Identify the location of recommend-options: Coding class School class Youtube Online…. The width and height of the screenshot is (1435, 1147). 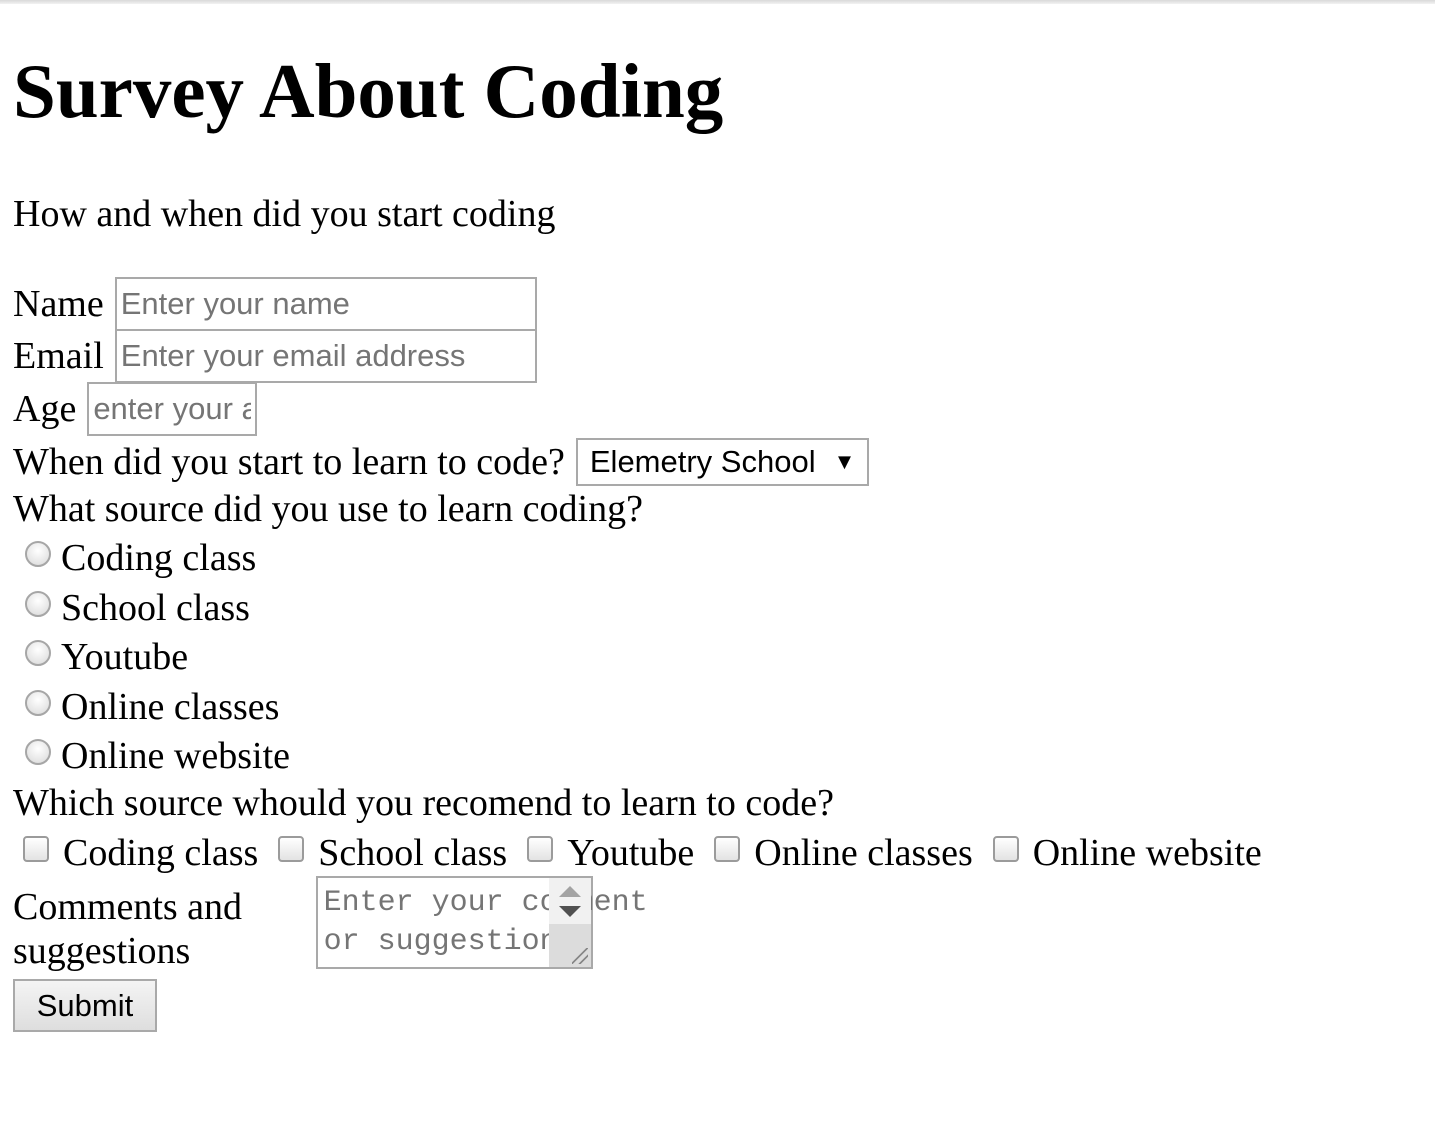
(652, 853).